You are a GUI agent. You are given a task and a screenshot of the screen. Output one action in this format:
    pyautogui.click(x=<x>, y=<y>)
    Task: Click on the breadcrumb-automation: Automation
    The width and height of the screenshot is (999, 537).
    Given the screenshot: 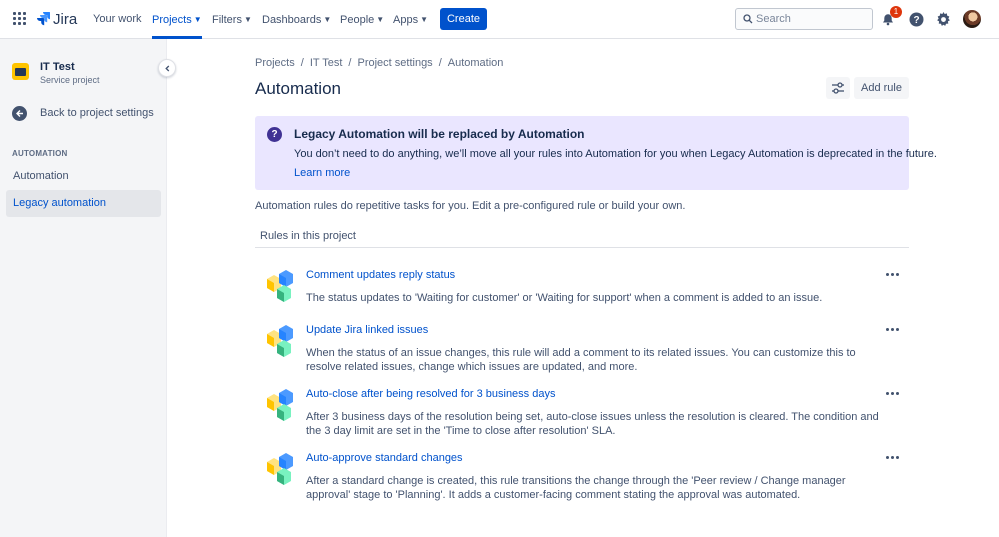 What is the action you would take?
    pyautogui.click(x=476, y=63)
    